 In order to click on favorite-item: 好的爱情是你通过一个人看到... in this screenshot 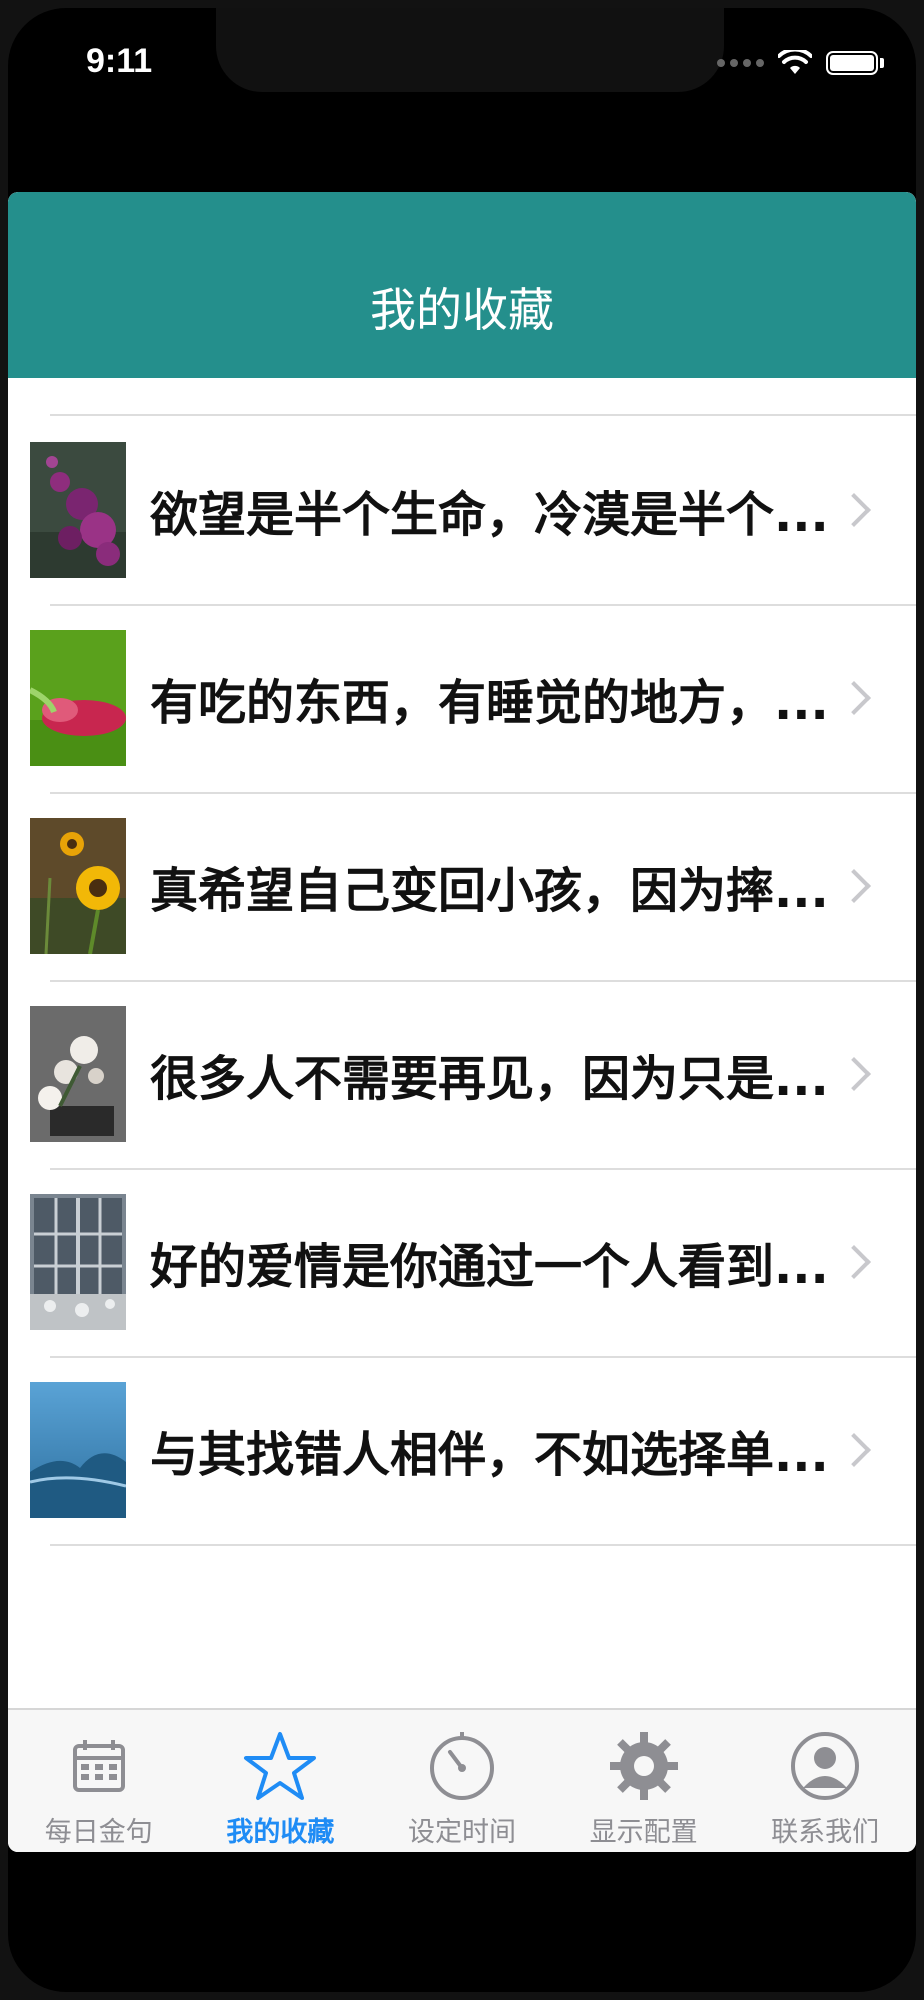, I will do `click(462, 1263)`.